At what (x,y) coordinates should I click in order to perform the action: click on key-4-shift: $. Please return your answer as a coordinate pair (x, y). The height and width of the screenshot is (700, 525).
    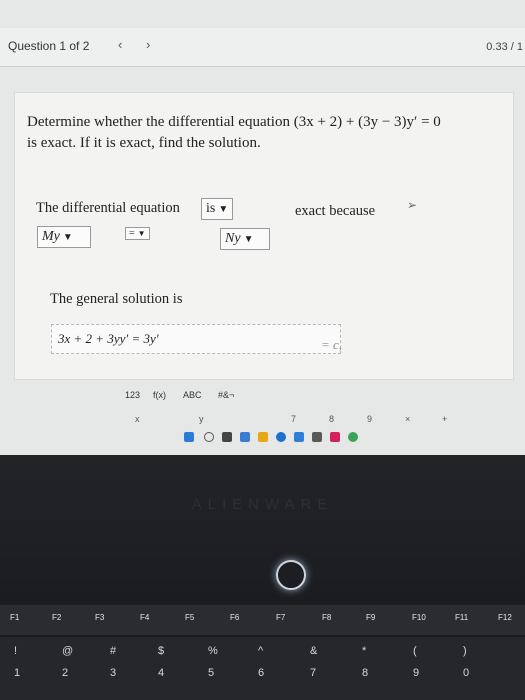
    Looking at the image, I should click on (161, 651).